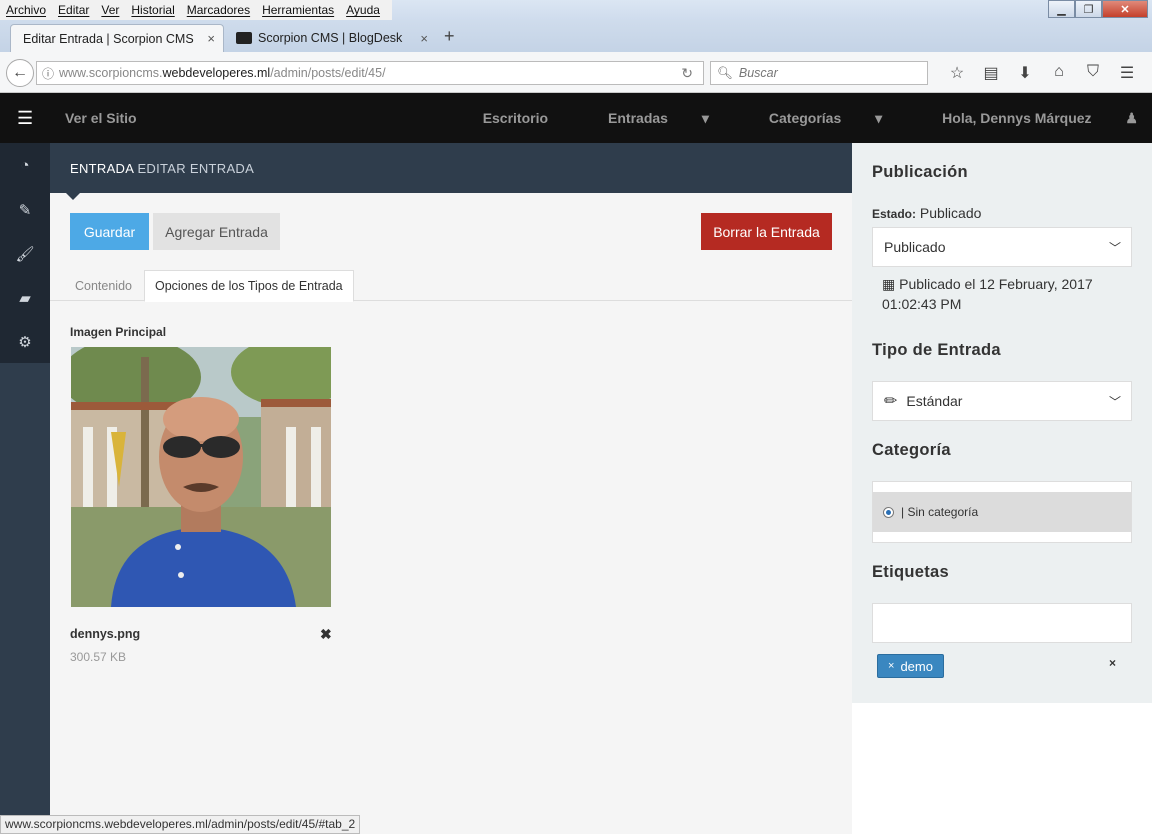  Describe the element at coordinates (103, 285) in the screenshot. I see `tab-contenido: Contenido` at that location.